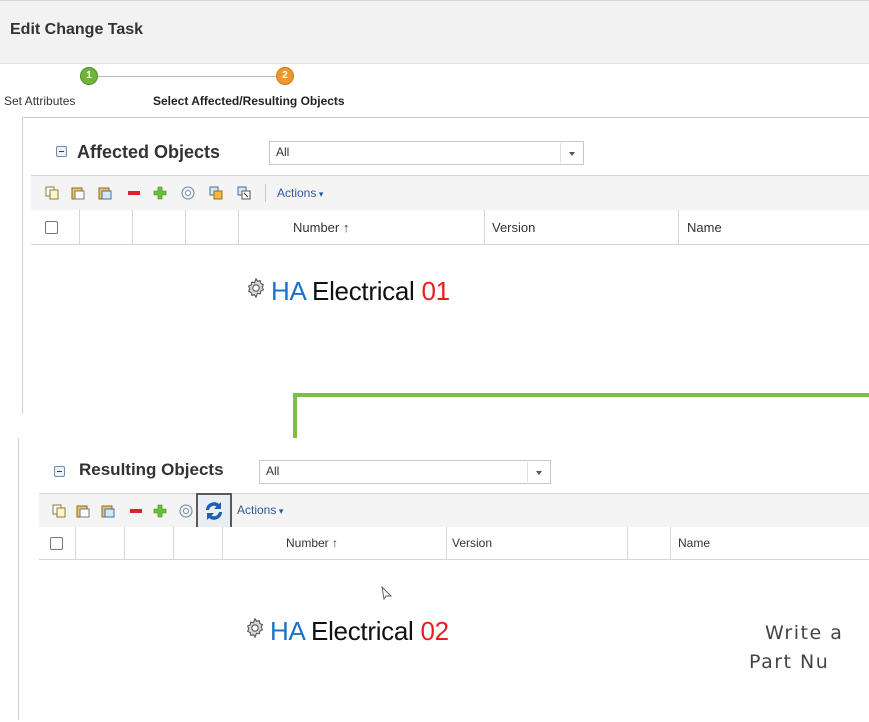  I want to click on affected-collapse-button, so click(61, 151).